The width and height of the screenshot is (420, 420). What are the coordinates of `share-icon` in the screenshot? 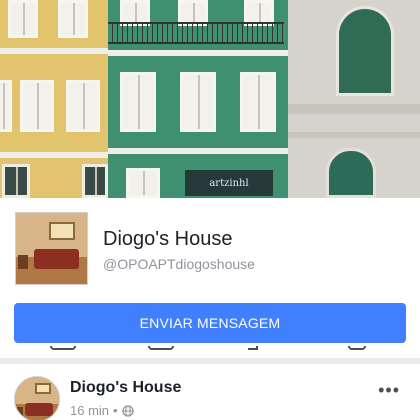 It's located at (253, 348).